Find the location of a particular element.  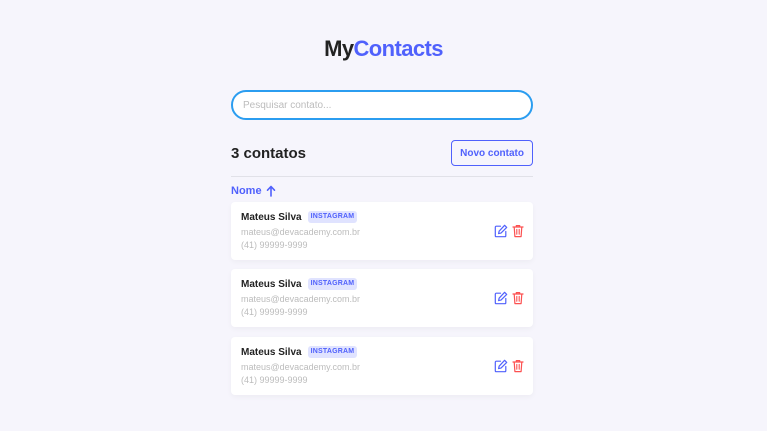

logo-my: My is located at coordinates (339, 48).